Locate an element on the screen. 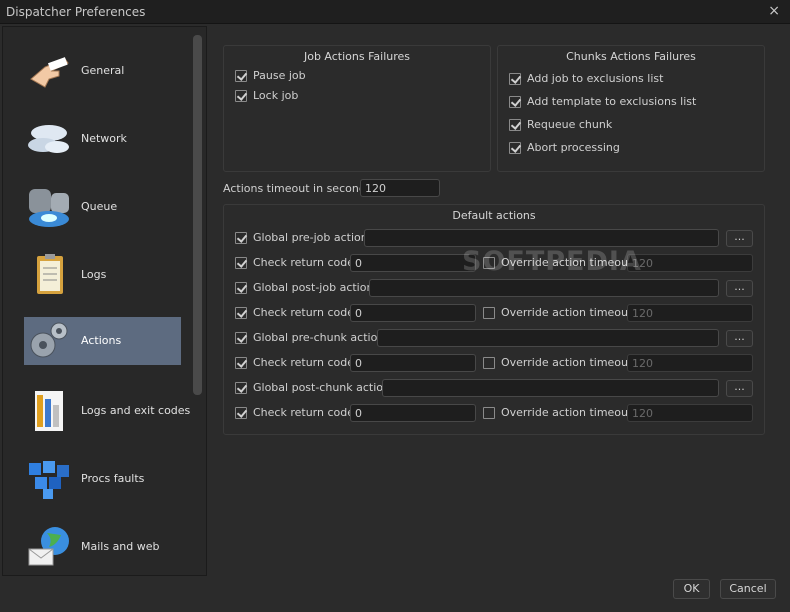 Image resolution: width=790 pixels, height=612 pixels. post-chunk-override-label: Override action timeout: is located at coordinates (569, 412).